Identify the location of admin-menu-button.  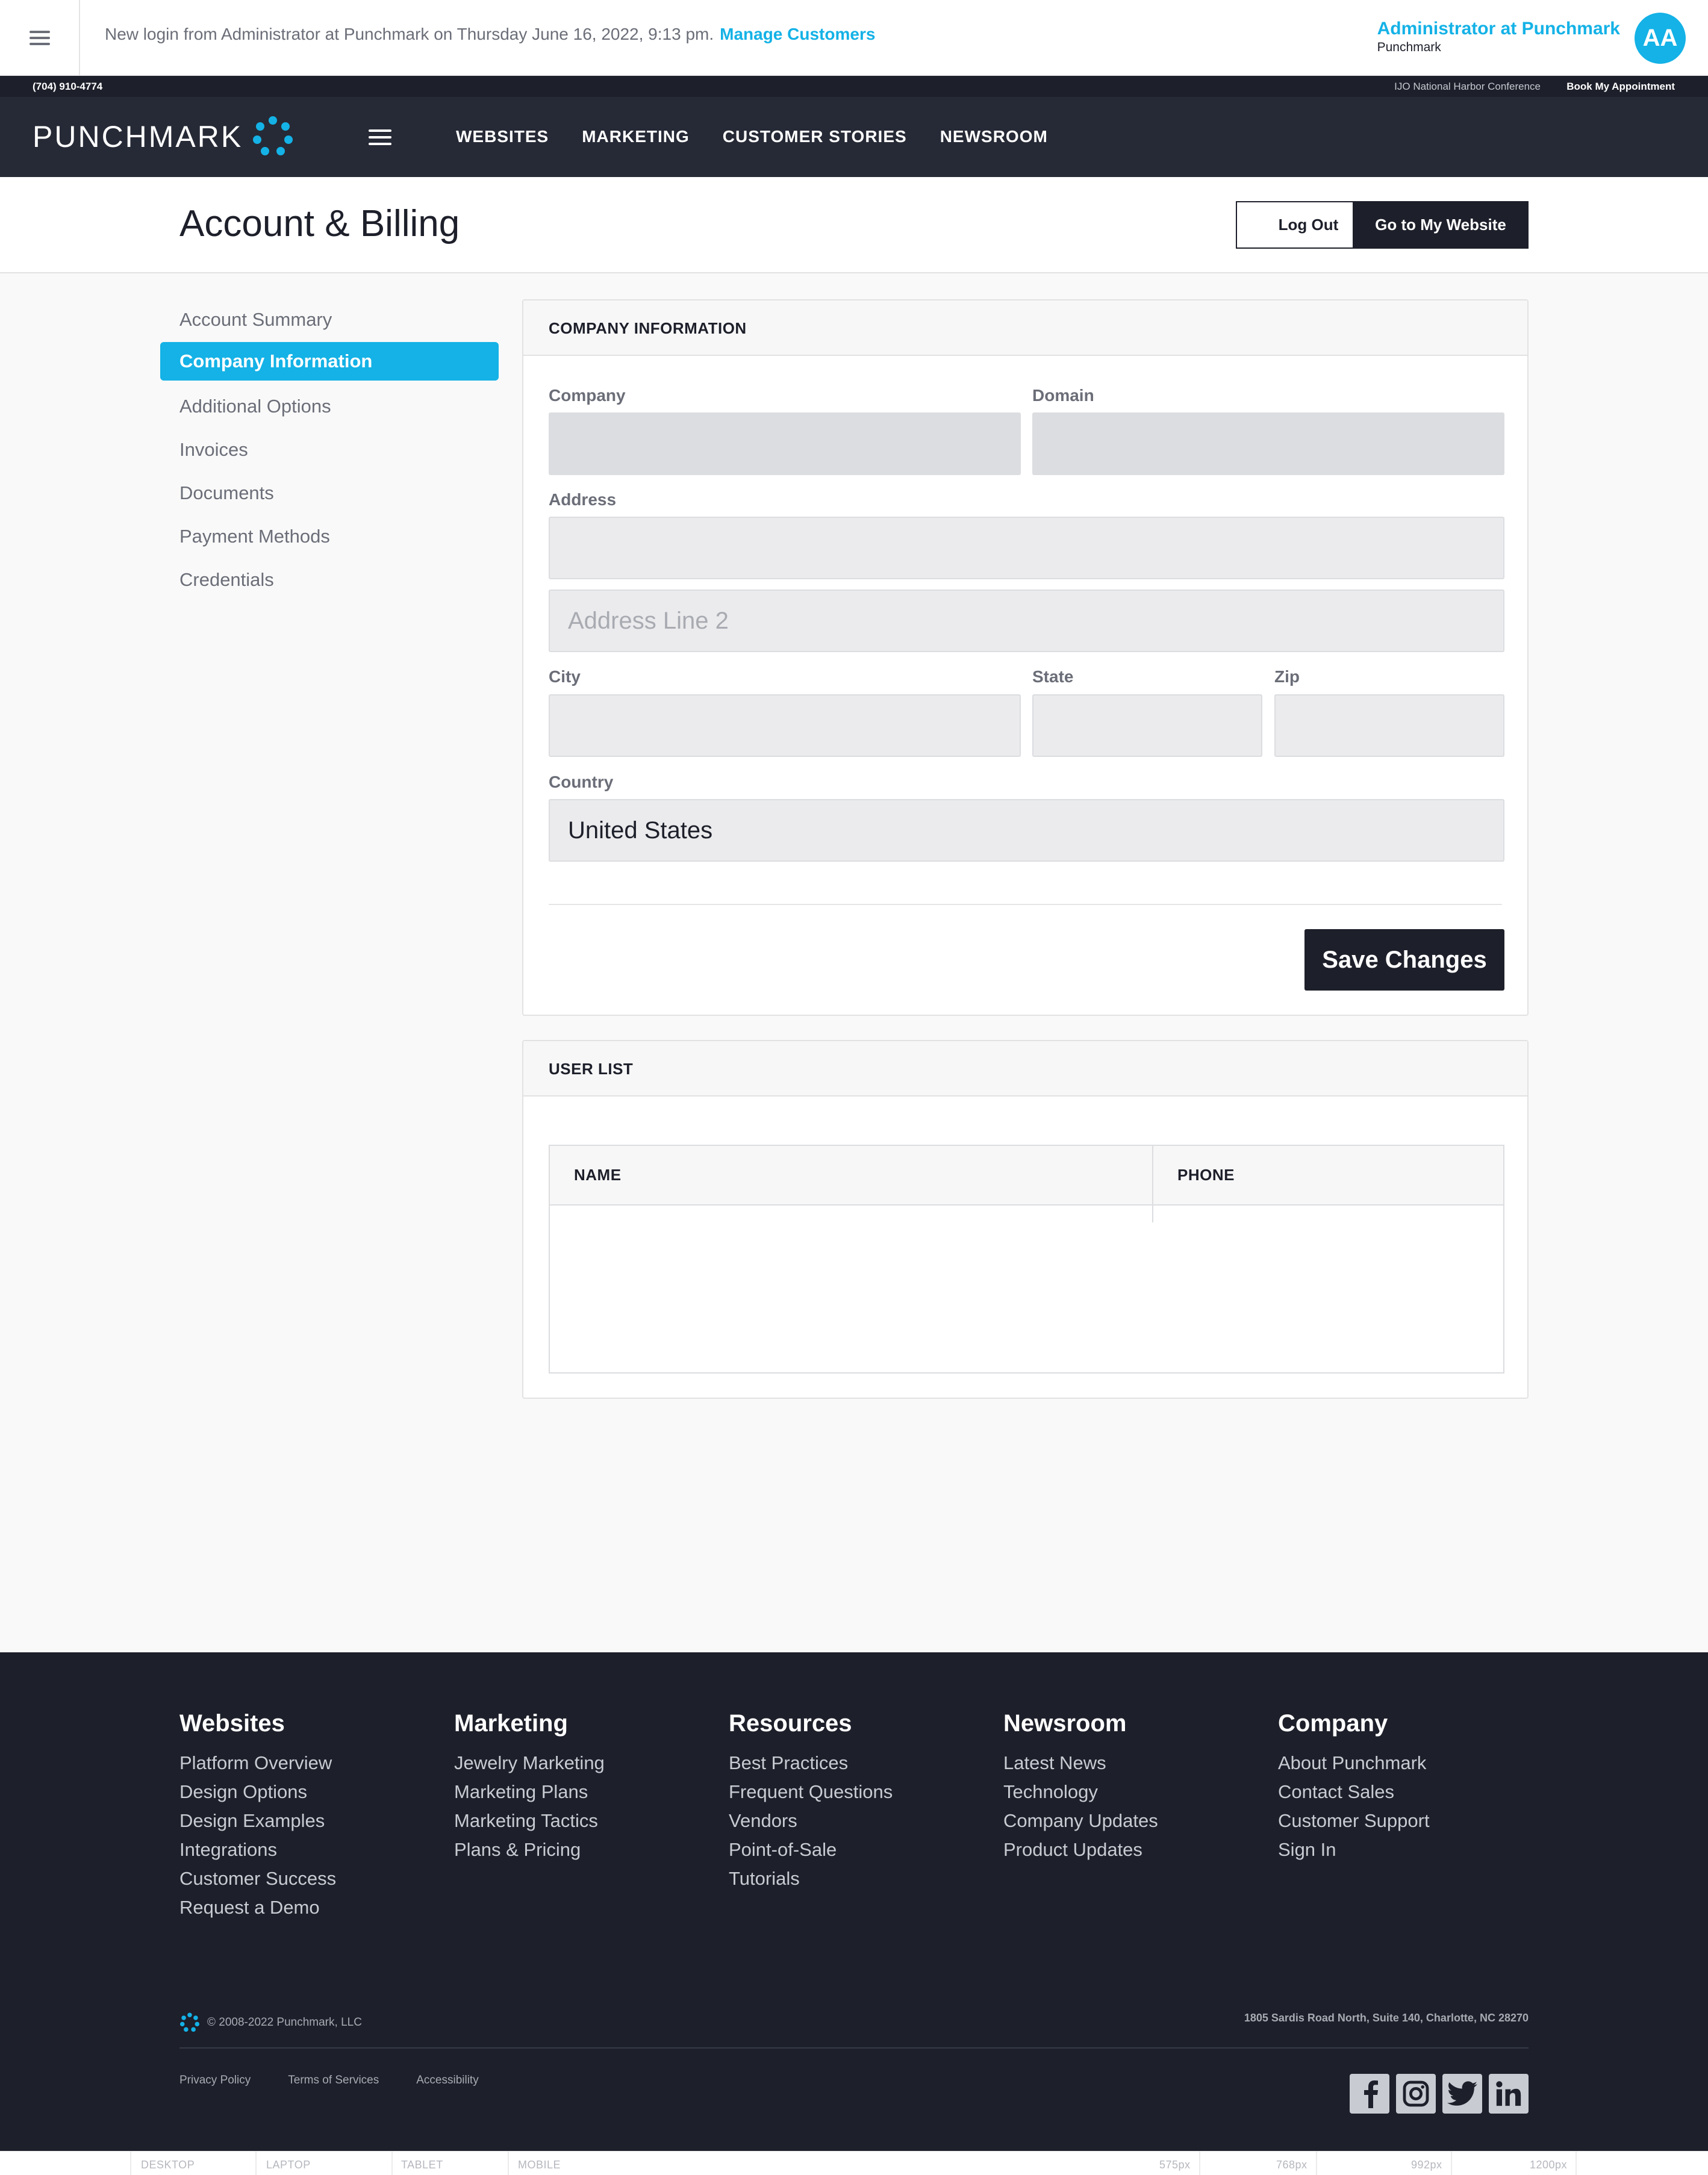
(40, 38).